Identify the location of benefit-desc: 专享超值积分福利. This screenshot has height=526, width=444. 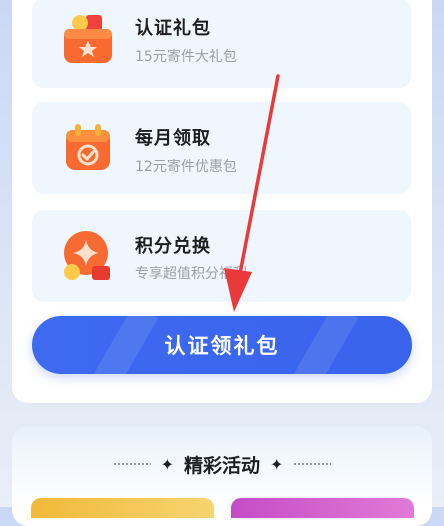
(191, 274).